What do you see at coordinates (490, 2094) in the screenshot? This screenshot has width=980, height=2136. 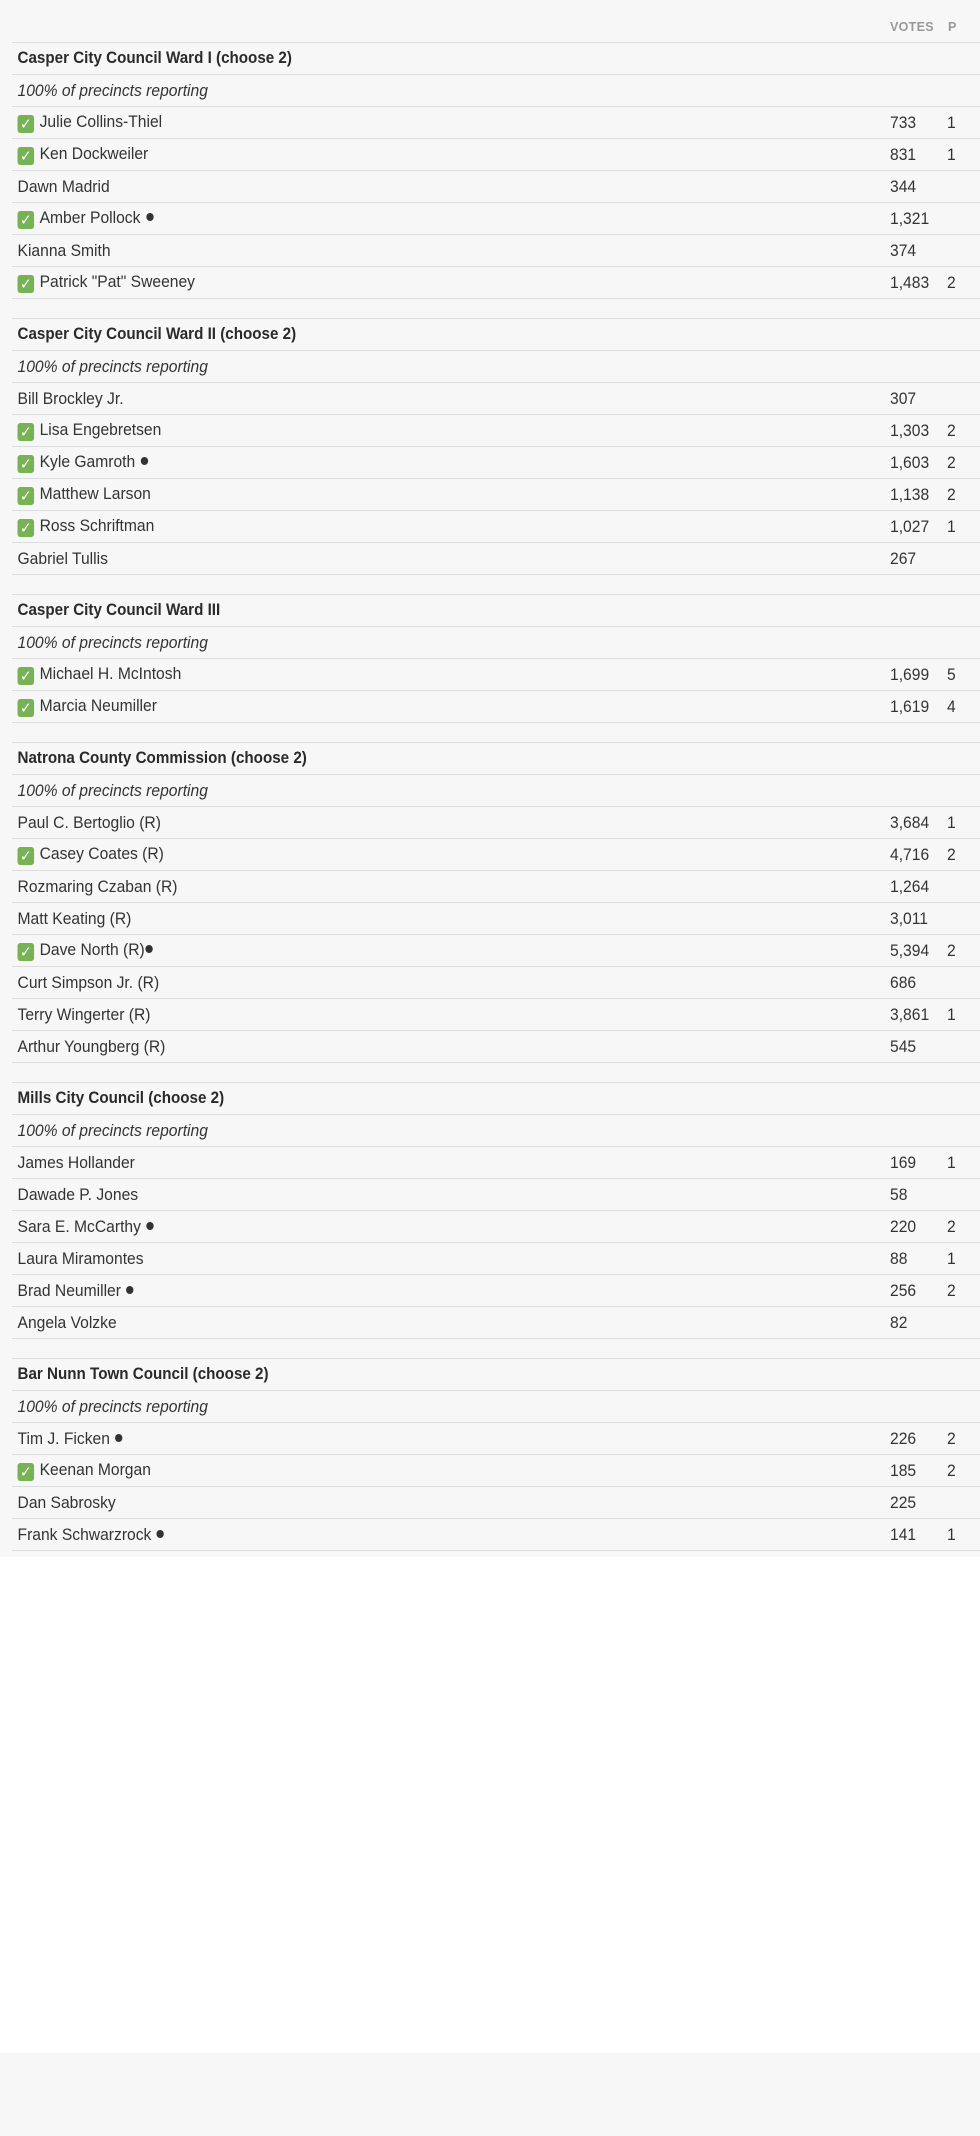 I see `page-footer-band` at bounding box center [490, 2094].